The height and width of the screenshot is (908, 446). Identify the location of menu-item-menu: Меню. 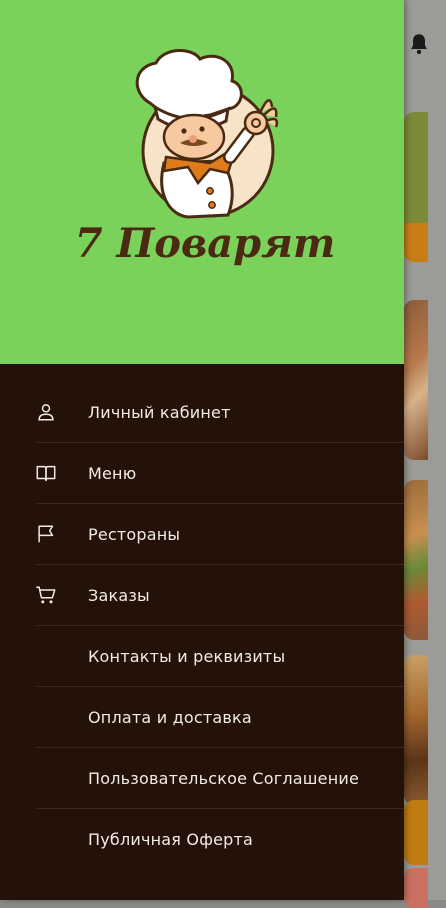
(220, 473).